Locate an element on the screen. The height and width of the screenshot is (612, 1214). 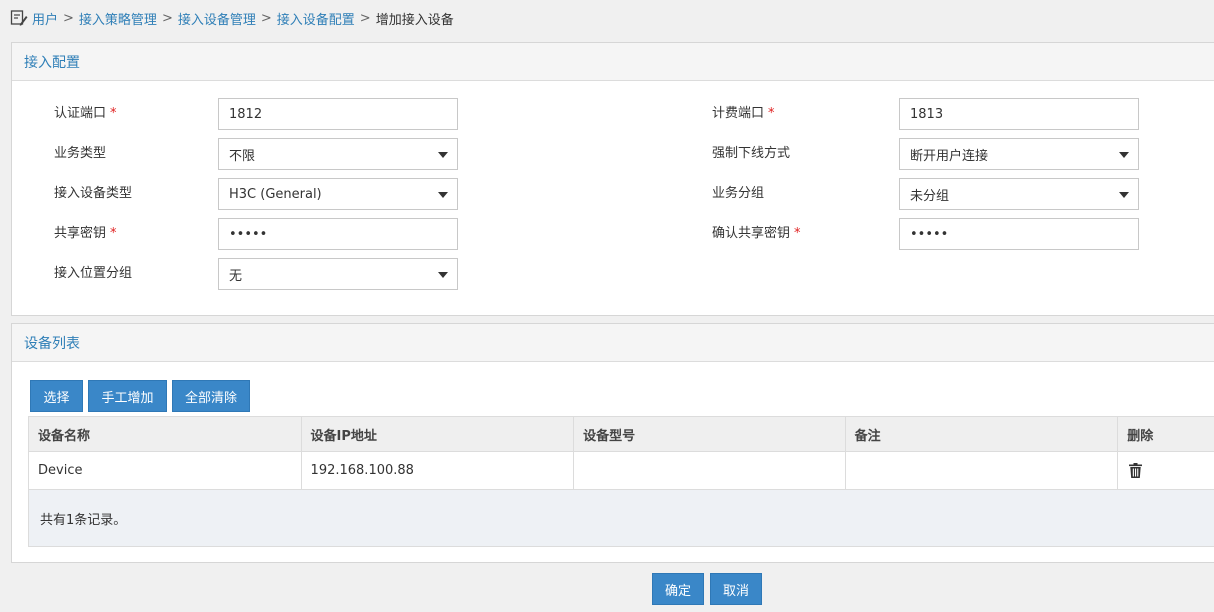
table-header: 设备名称 设备IP地址 设备型号 备注 删除 is located at coordinates (621, 434).